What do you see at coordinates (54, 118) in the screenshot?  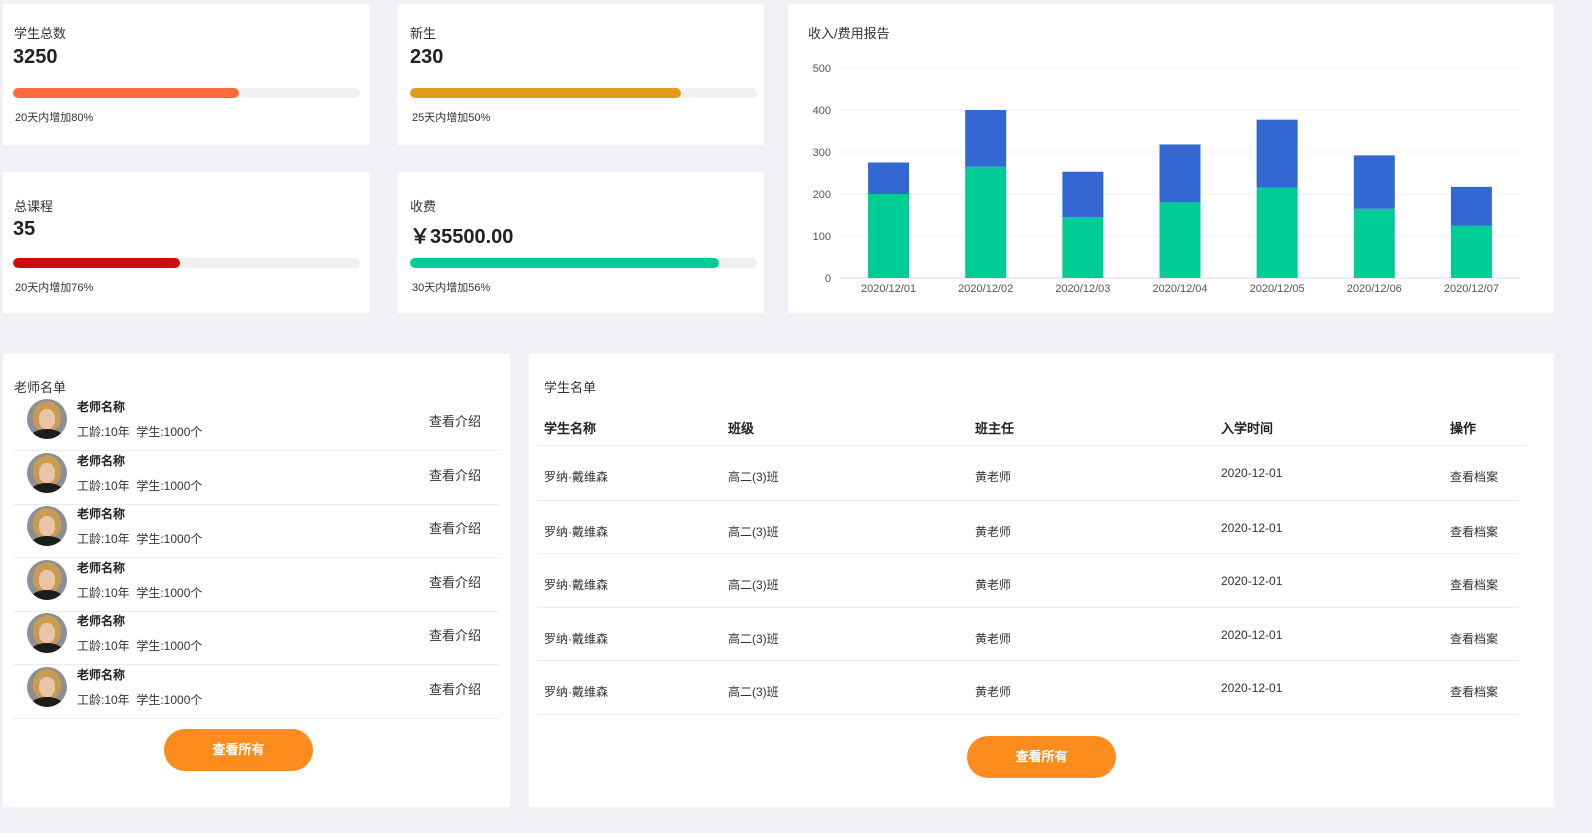 I see `stat-note: 20天内增加80%` at bounding box center [54, 118].